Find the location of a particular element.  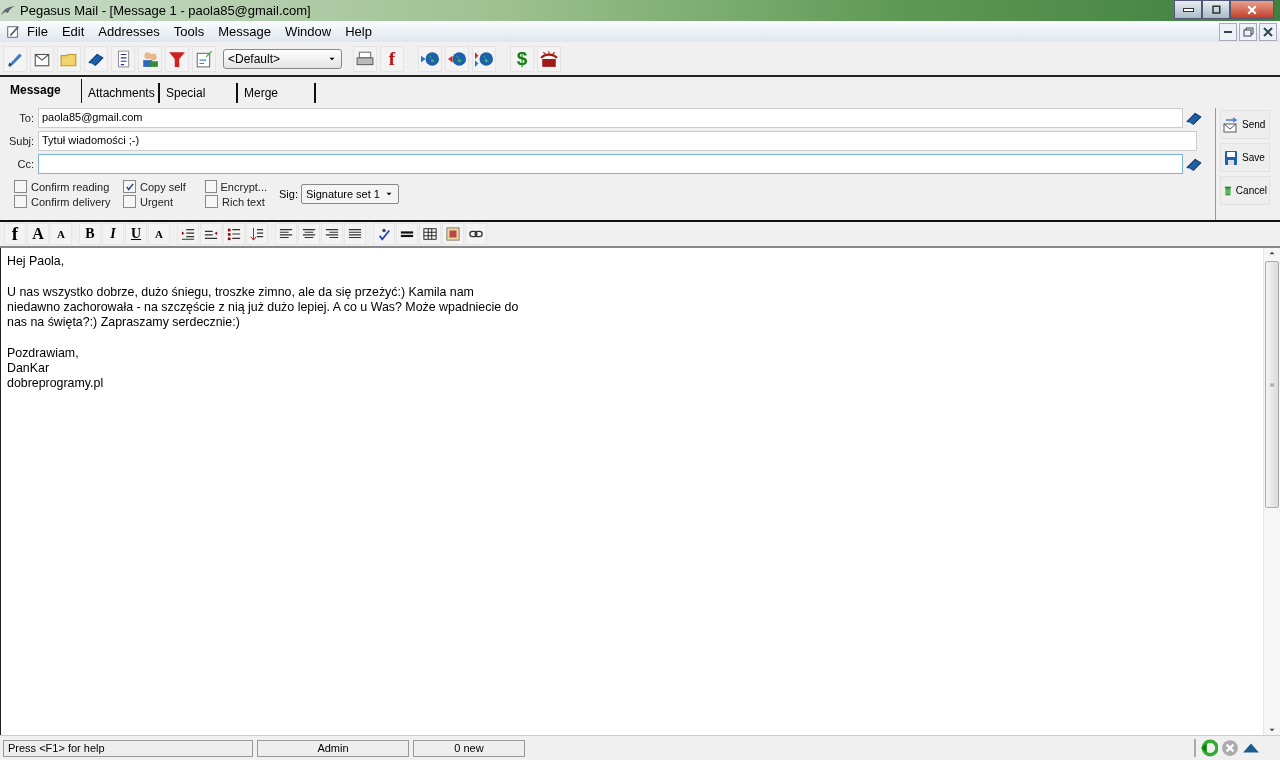

align-right-icon is located at coordinates (332, 234).